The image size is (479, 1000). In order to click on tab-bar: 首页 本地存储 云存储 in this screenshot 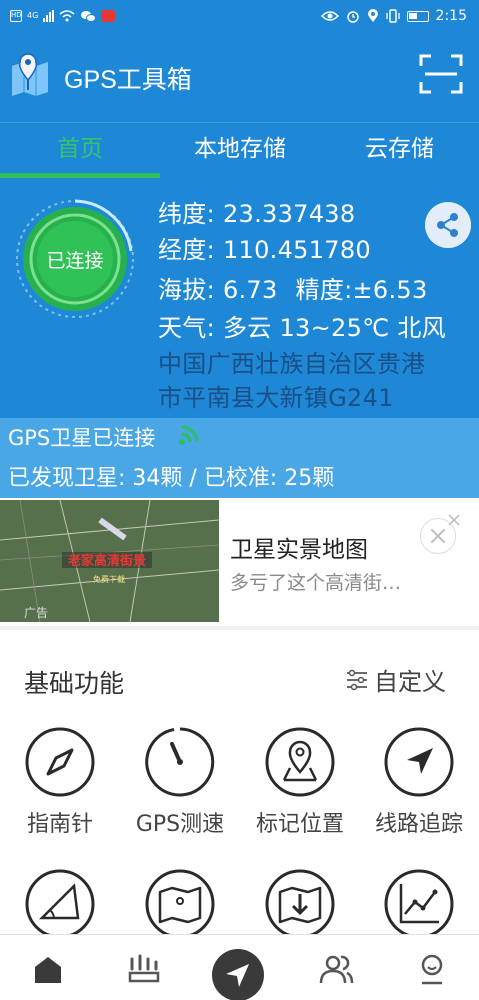, I will do `click(239, 150)`.